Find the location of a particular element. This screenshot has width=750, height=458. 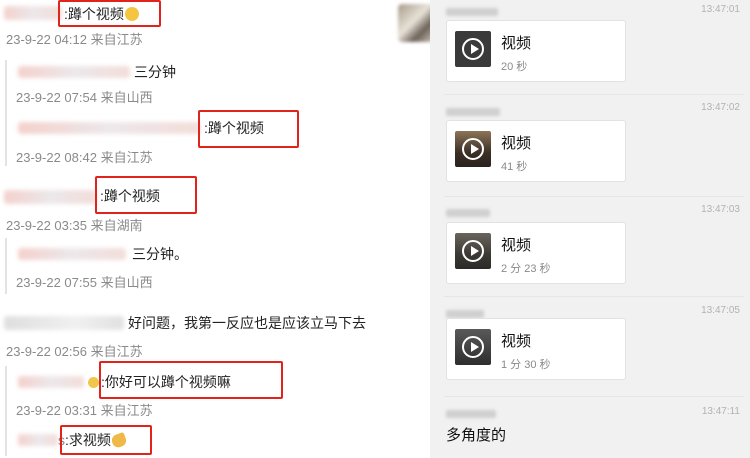

video-message-card: 视频 1 分 30 秒 is located at coordinates (536, 349).